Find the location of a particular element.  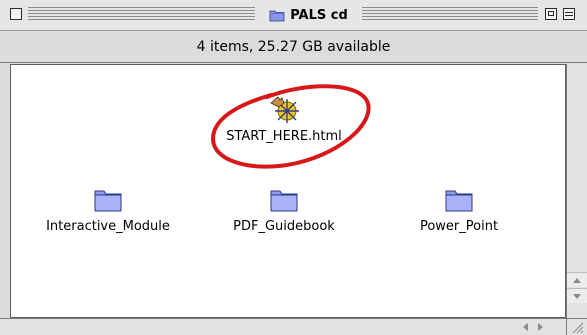

folder-label: Power_Point is located at coordinates (459, 226).